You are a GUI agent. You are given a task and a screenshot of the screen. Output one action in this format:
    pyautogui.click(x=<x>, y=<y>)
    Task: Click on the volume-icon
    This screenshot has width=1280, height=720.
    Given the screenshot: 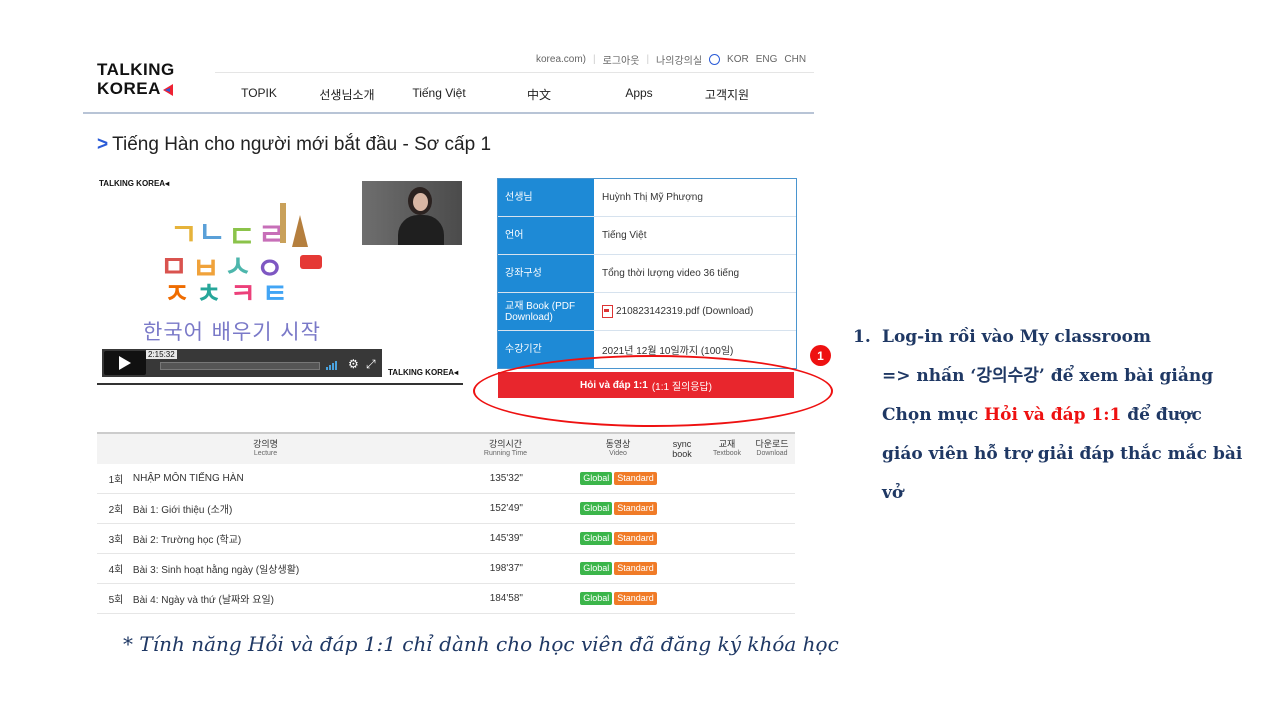 What is the action you would take?
    pyautogui.click(x=334, y=365)
    